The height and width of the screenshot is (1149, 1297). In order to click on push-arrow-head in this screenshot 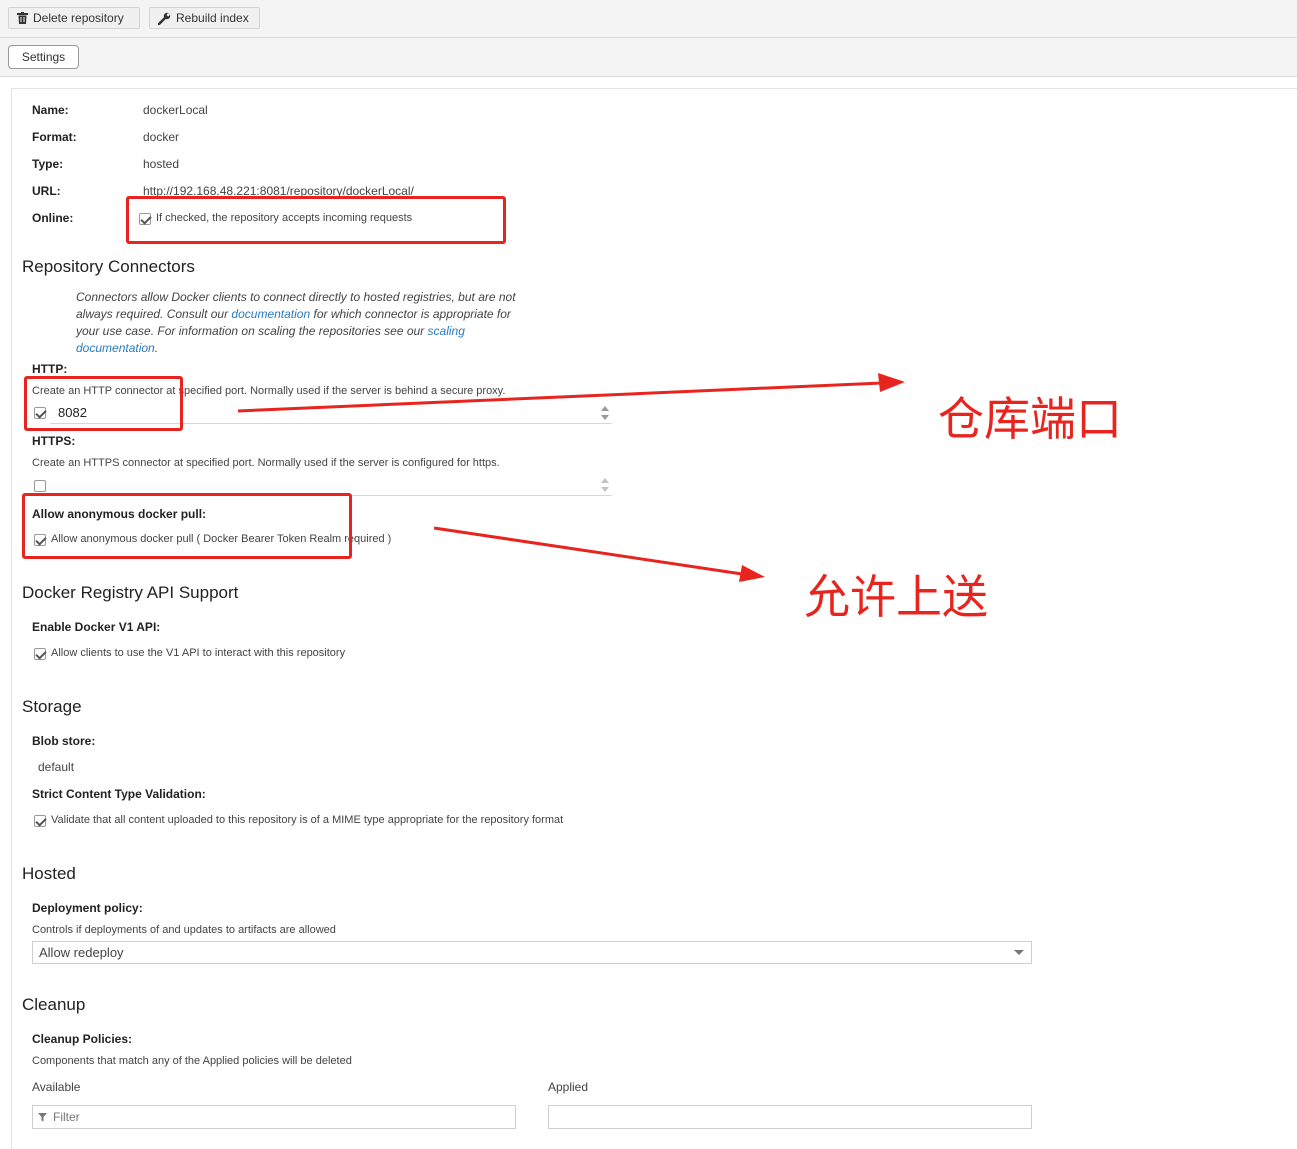, I will do `click(752, 573)`.